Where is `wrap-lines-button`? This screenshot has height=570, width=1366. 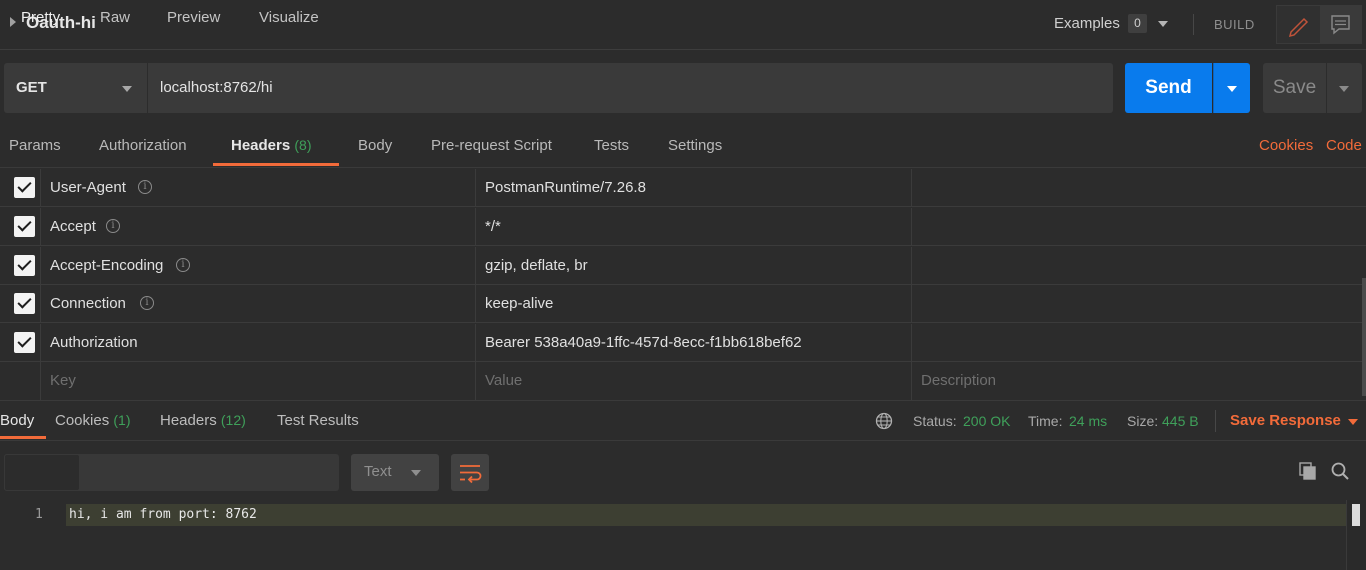
wrap-lines-button is located at coordinates (470, 472).